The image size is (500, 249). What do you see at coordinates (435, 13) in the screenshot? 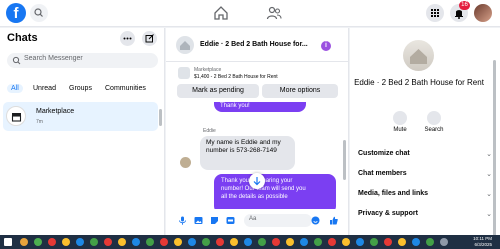
I see `menu-button` at bounding box center [435, 13].